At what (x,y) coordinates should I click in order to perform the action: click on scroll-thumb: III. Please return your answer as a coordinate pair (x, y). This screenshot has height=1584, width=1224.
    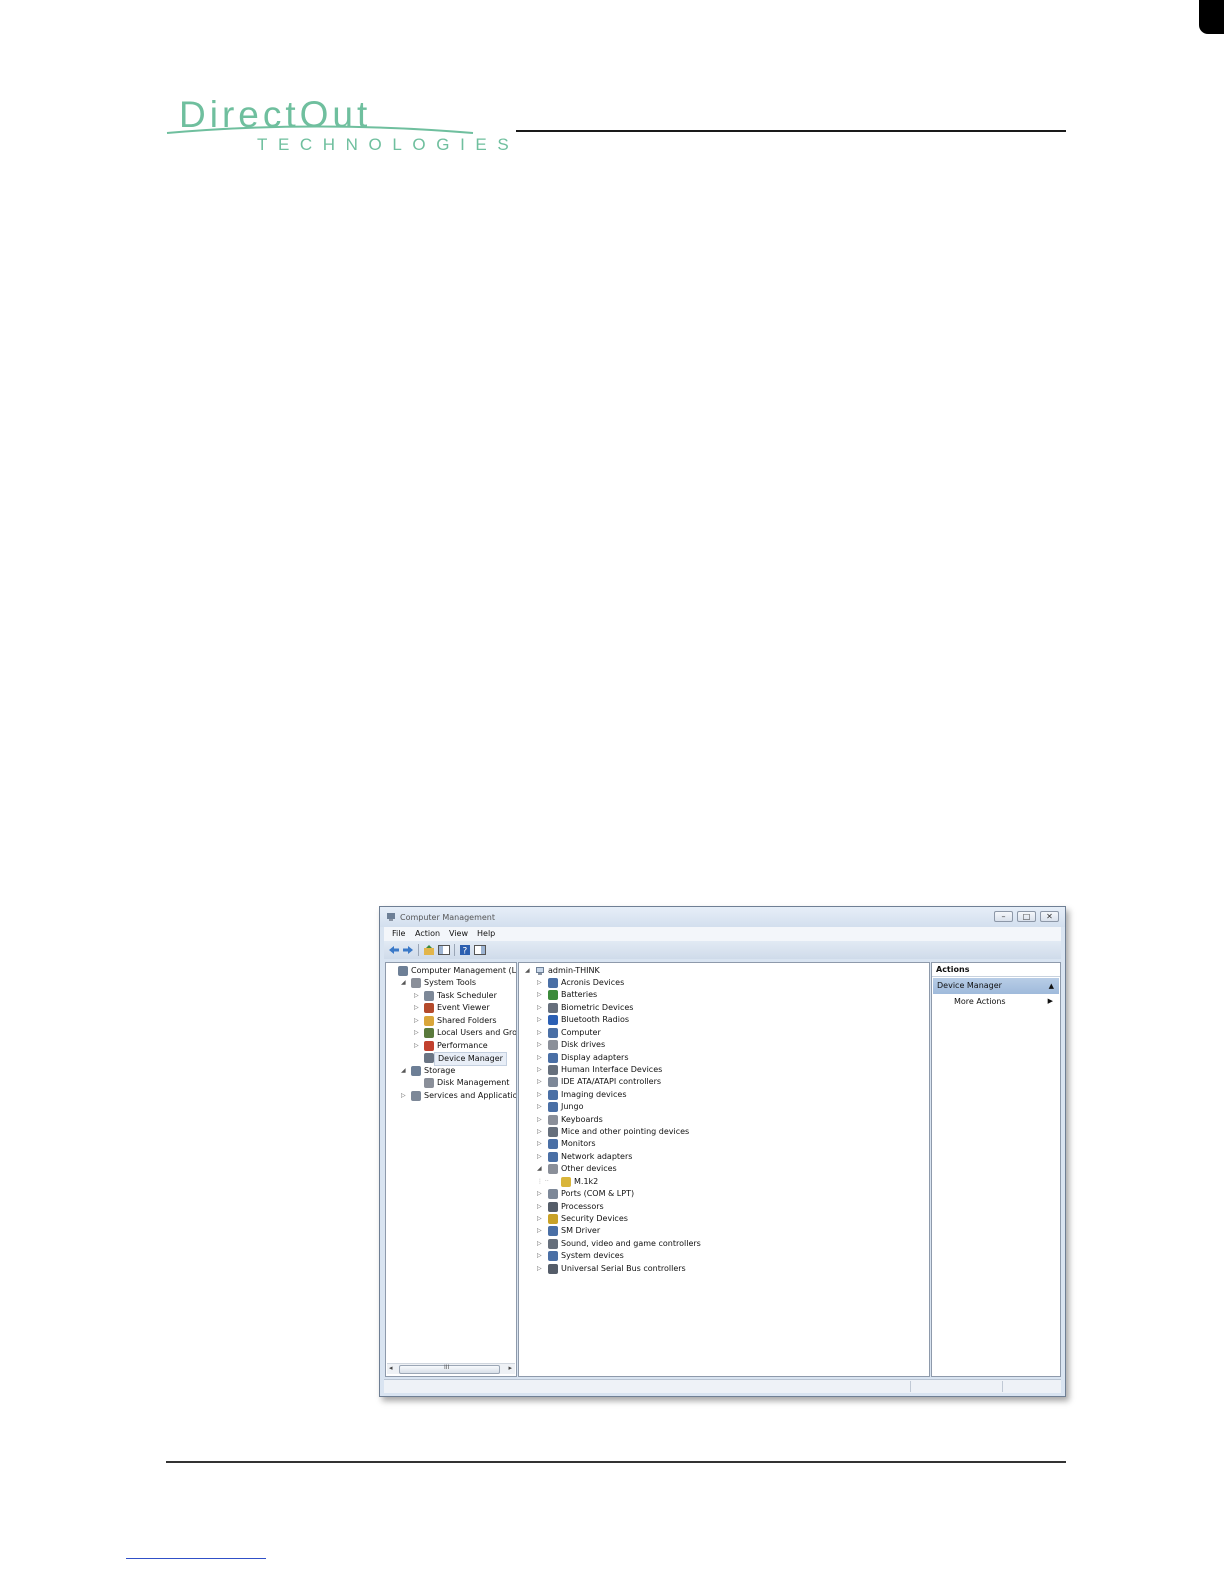
    Looking at the image, I should click on (449, 1369).